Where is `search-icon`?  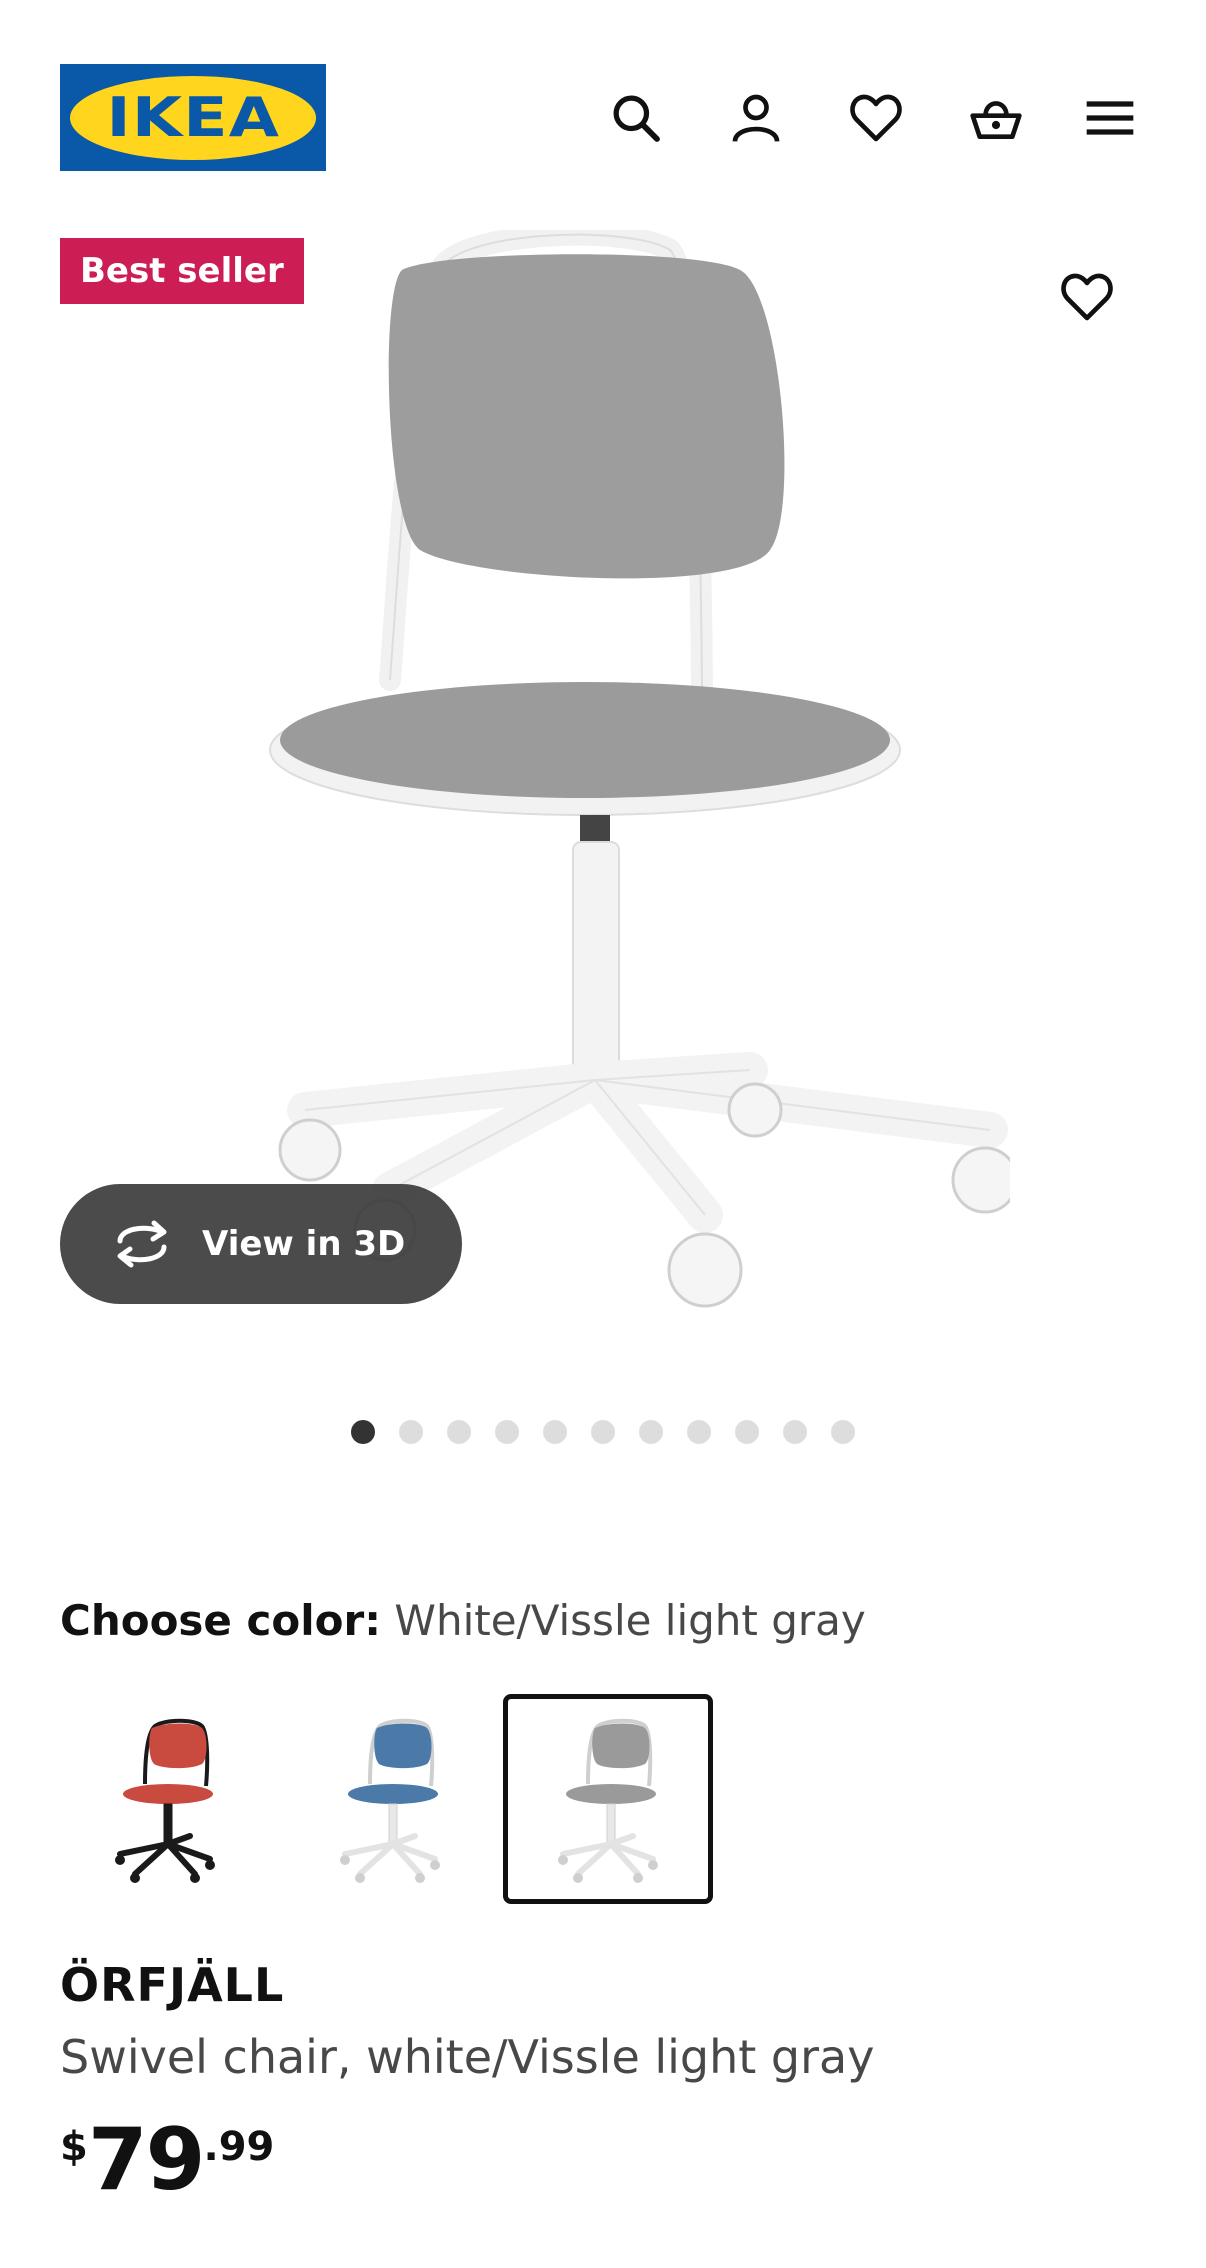
search-icon is located at coordinates (636, 118).